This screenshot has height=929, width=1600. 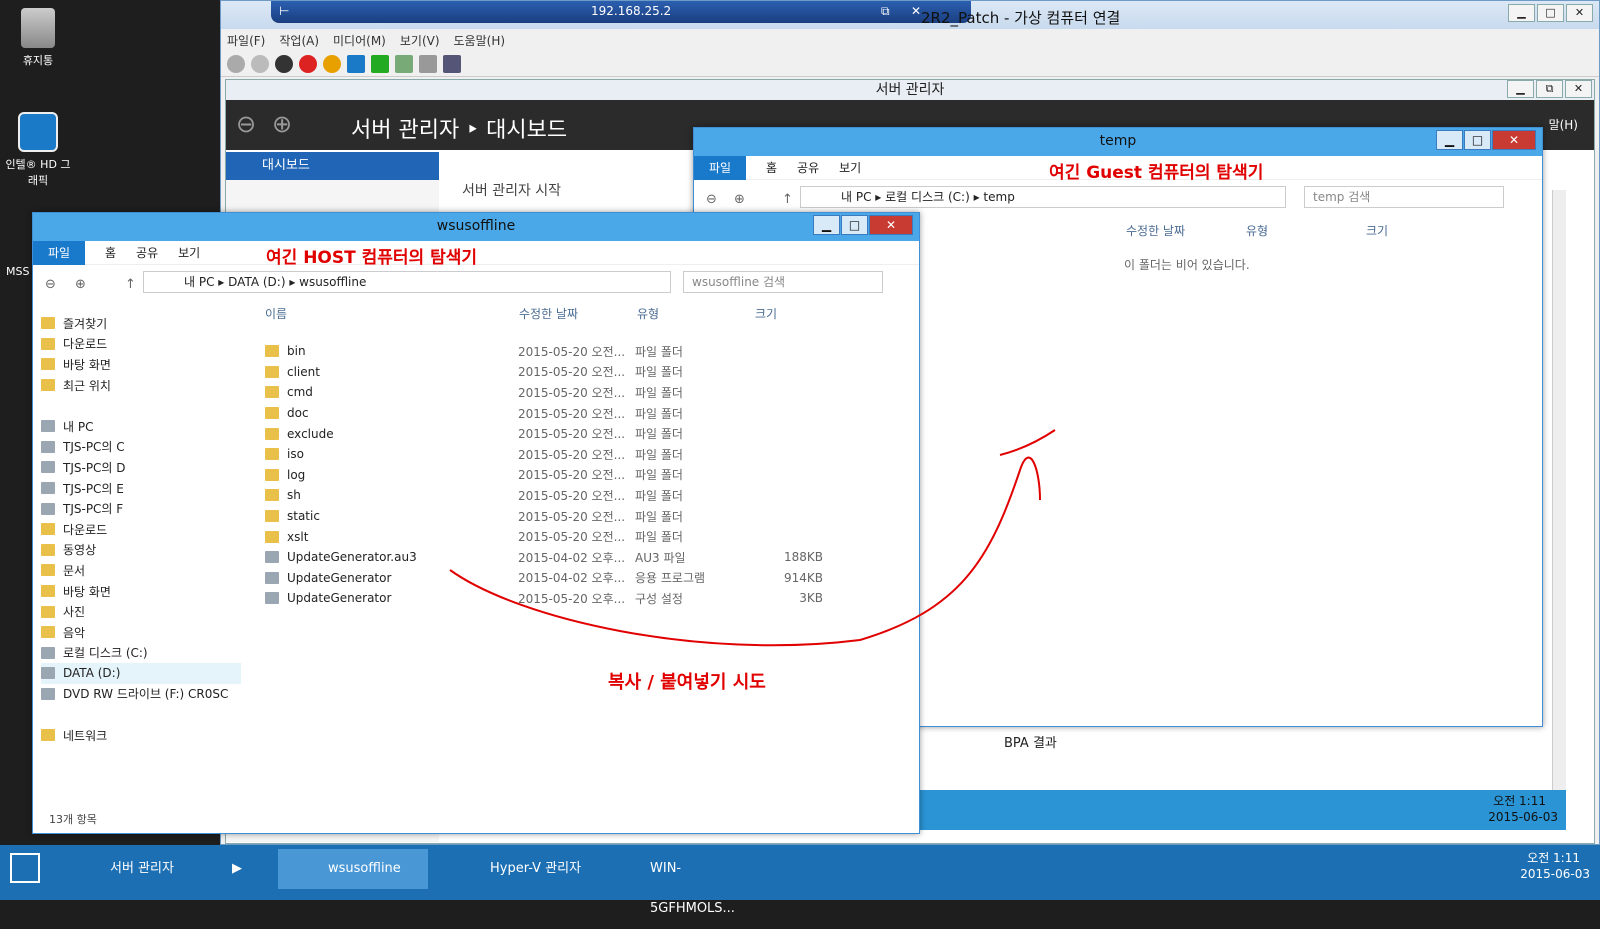 What do you see at coordinates (141, 673) in the screenshot?
I see `host-tree-item: DATA (D:)` at bounding box center [141, 673].